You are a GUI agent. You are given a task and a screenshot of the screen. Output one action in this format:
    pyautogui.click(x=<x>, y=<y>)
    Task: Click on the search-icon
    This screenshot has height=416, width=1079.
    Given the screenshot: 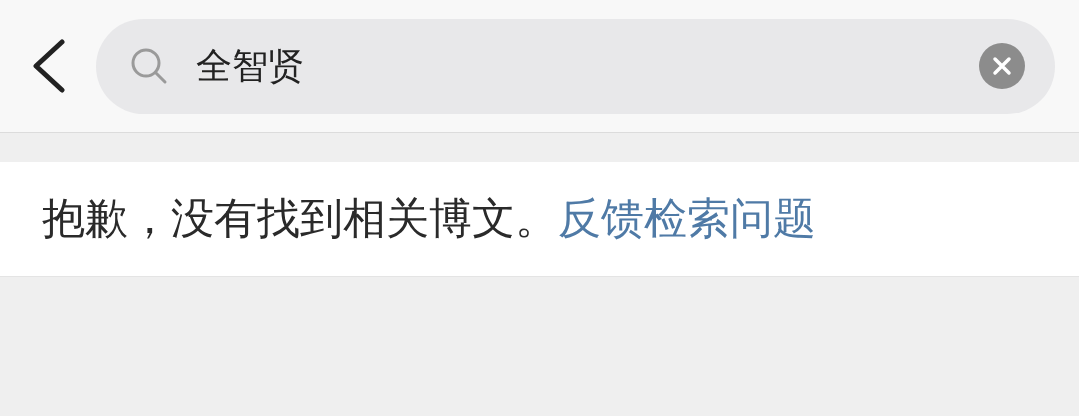 What is the action you would take?
    pyautogui.click(x=149, y=66)
    